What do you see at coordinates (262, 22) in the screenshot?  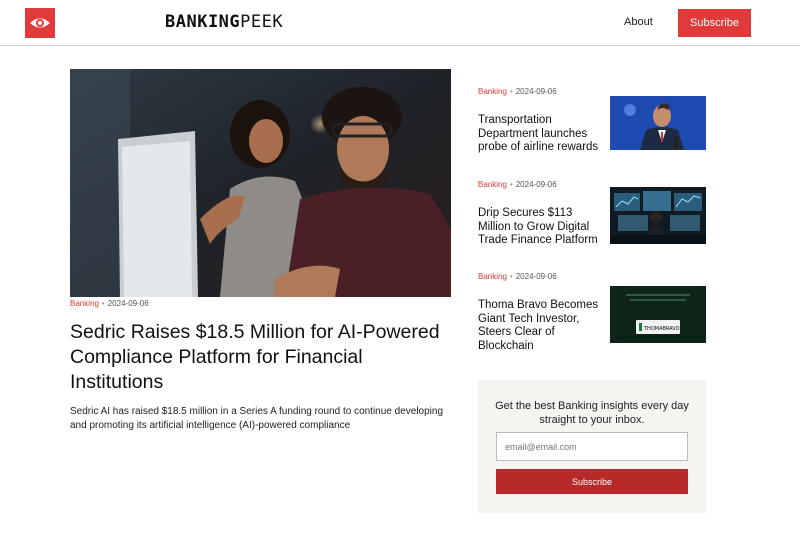 I see `brand-light: PEEK` at bounding box center [262, 22].